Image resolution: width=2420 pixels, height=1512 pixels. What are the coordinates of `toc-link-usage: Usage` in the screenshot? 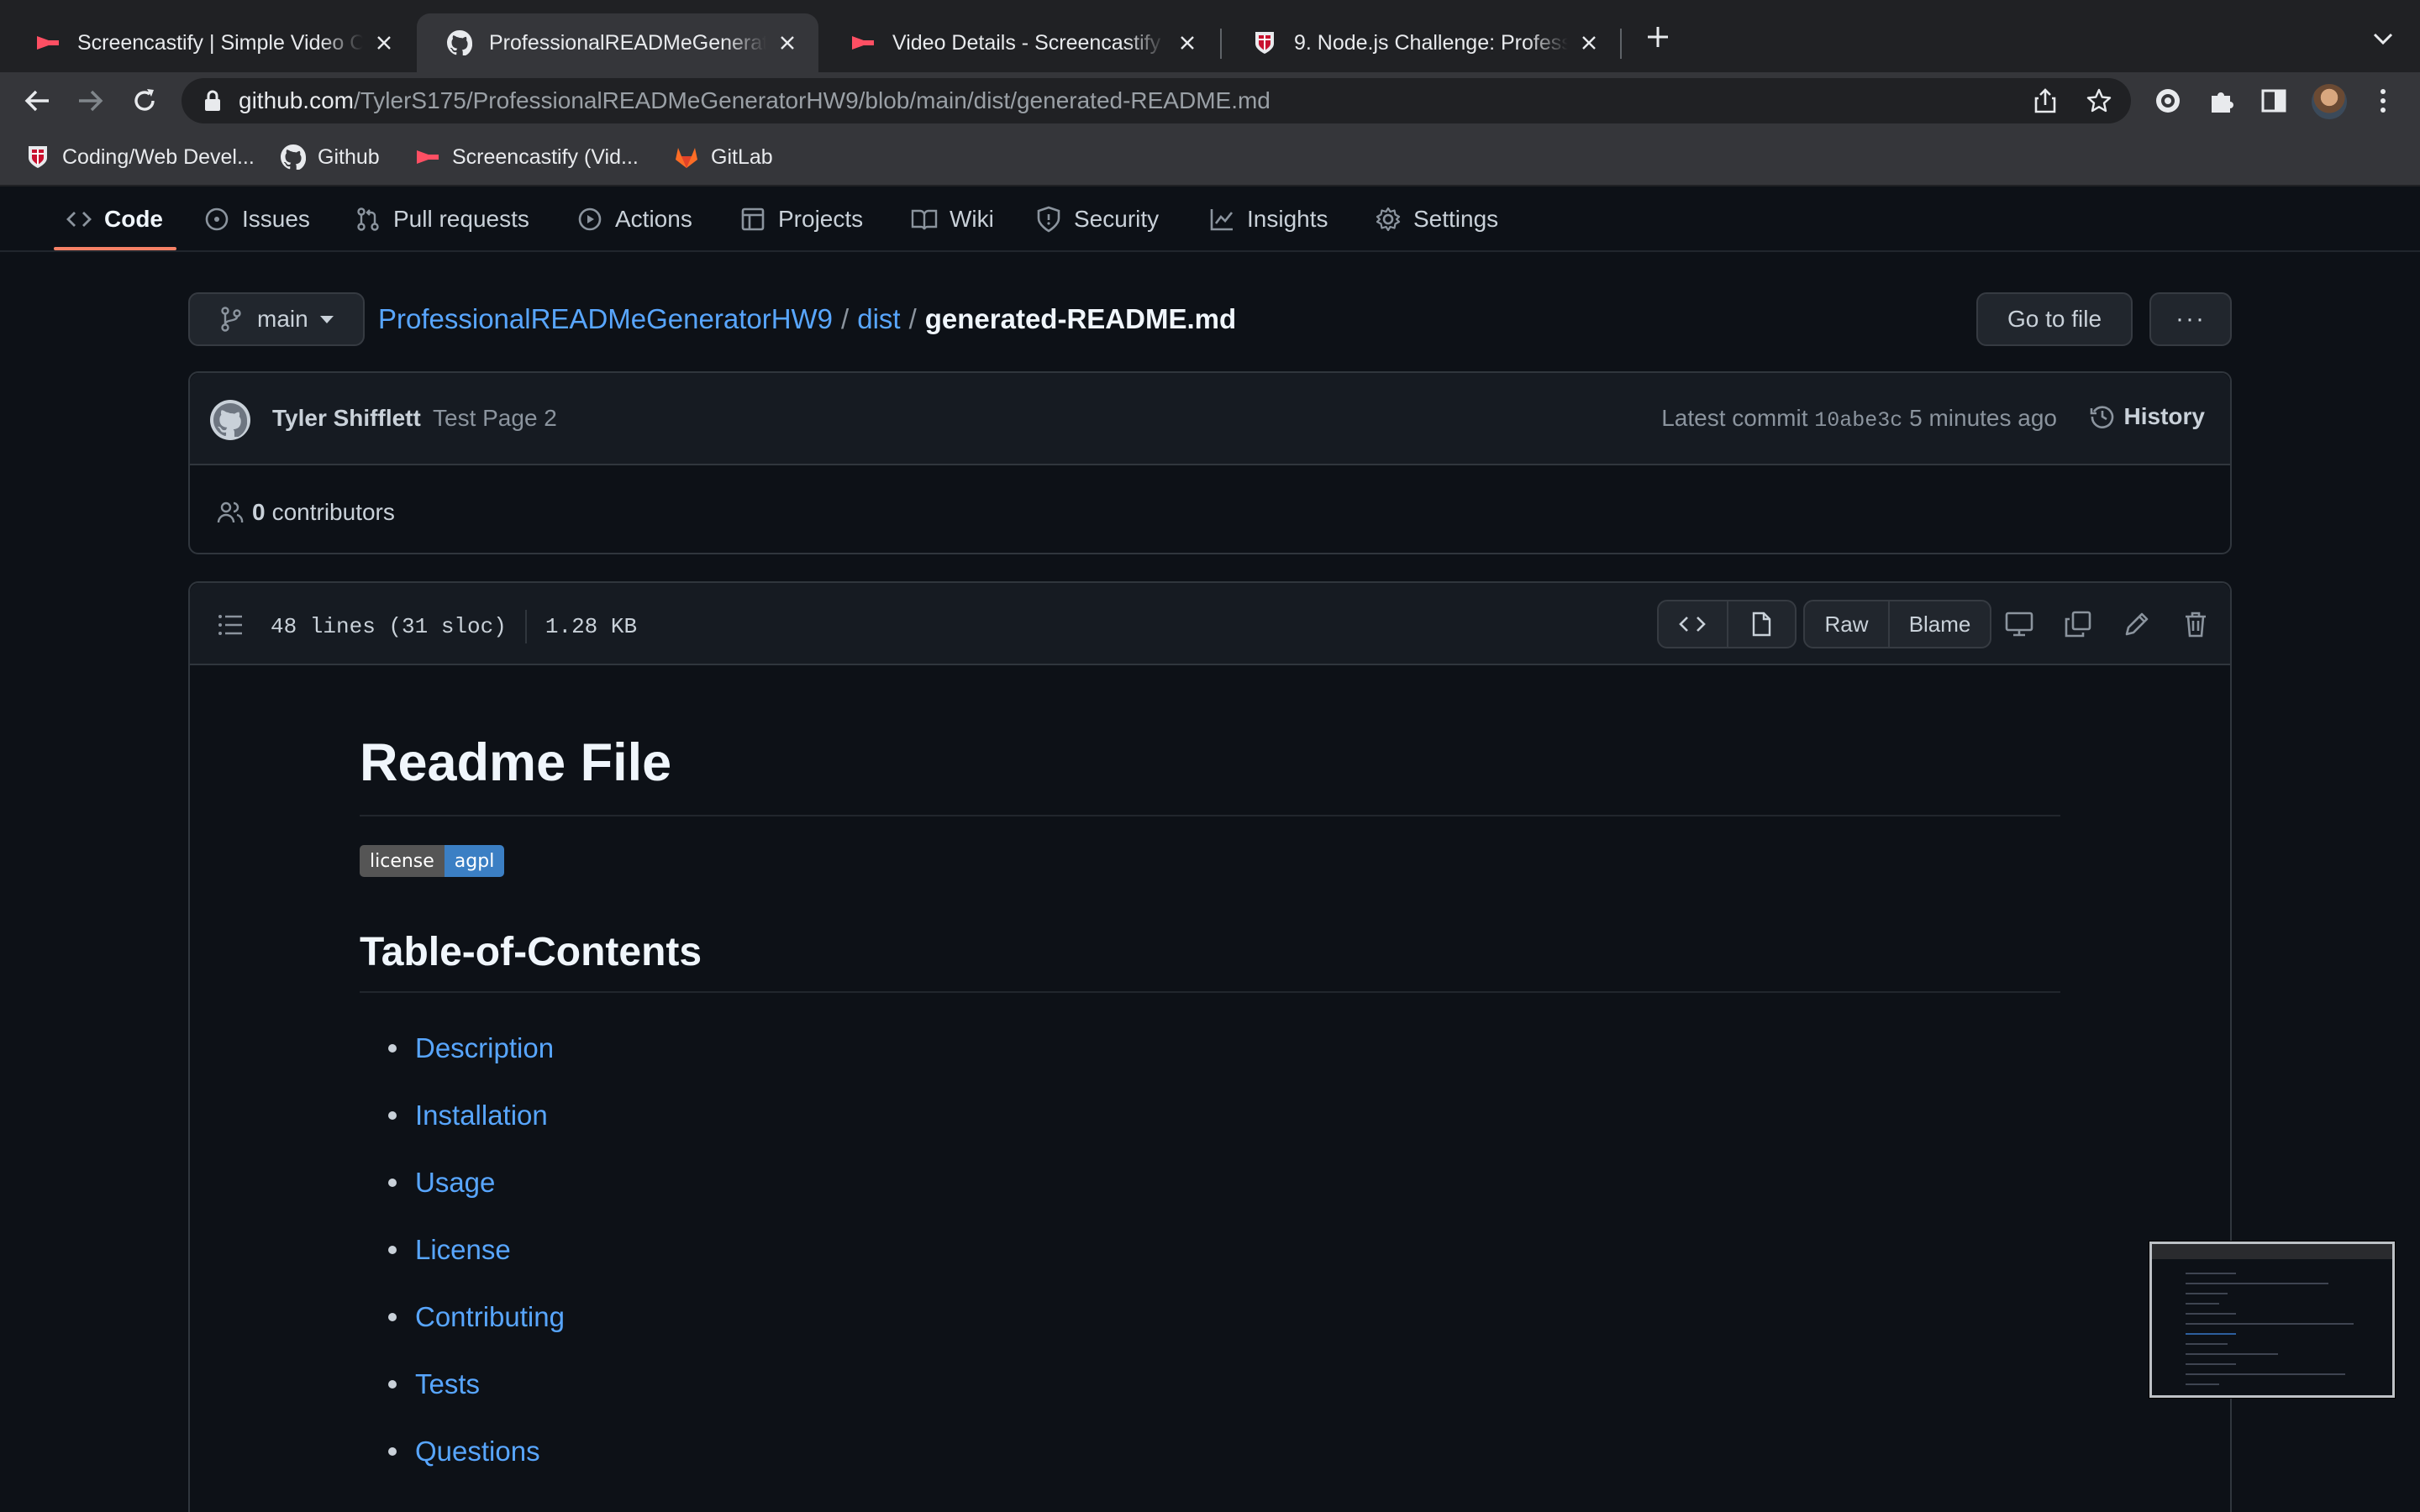 It's located at (455, 1183).